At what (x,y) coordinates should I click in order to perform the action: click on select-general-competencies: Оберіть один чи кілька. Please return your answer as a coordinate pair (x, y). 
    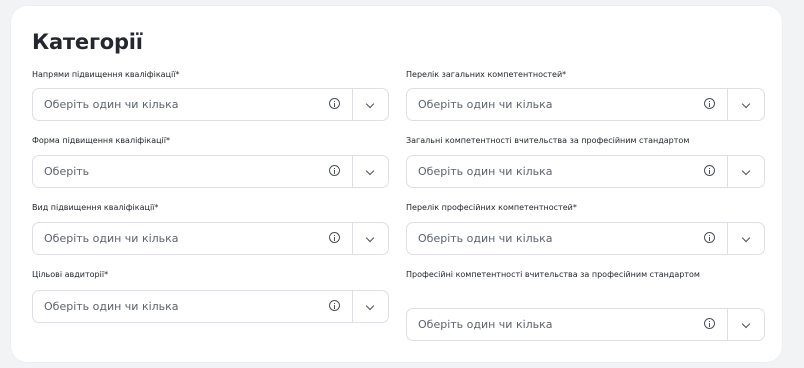
    Looking at the image, I should click on (585, 104).